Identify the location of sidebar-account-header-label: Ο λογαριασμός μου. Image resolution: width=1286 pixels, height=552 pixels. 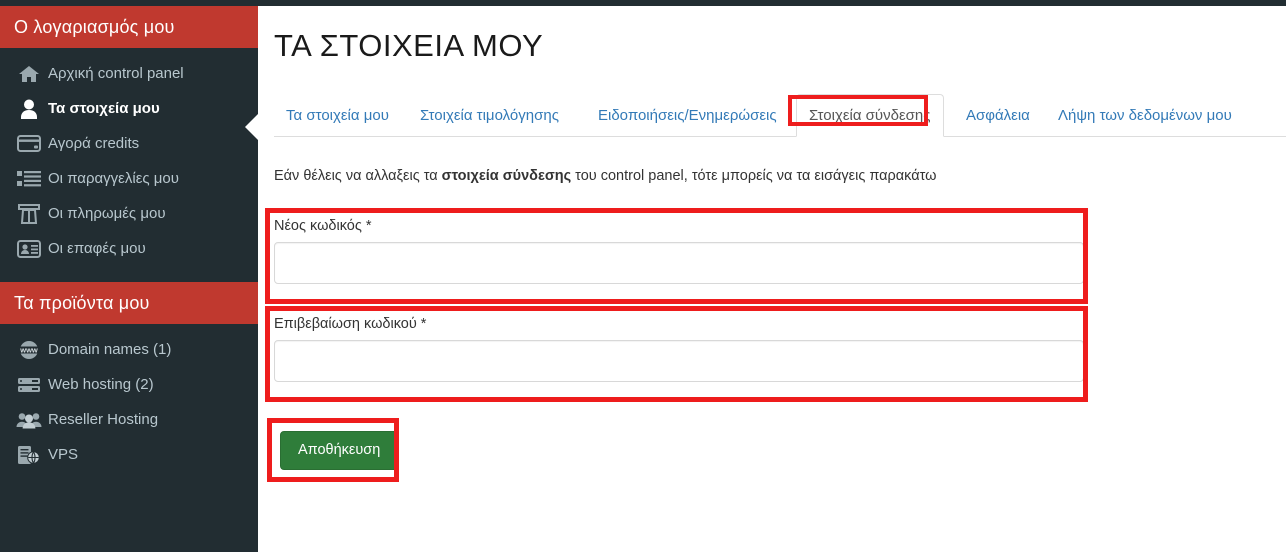
(94, 26).